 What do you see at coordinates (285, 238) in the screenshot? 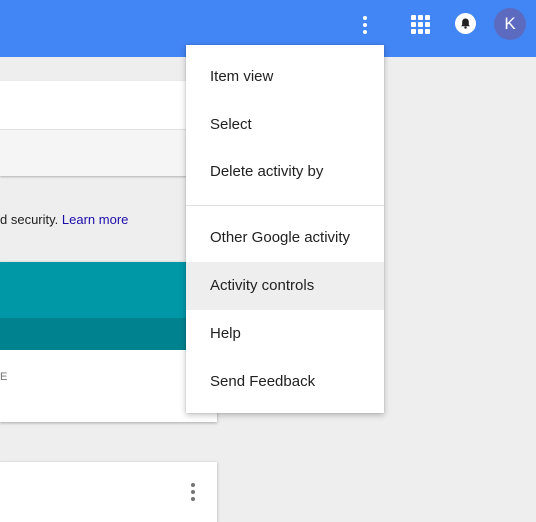
I see `menu-item-other-google-activity: Other Google activity` at bounding box center [285, 238].